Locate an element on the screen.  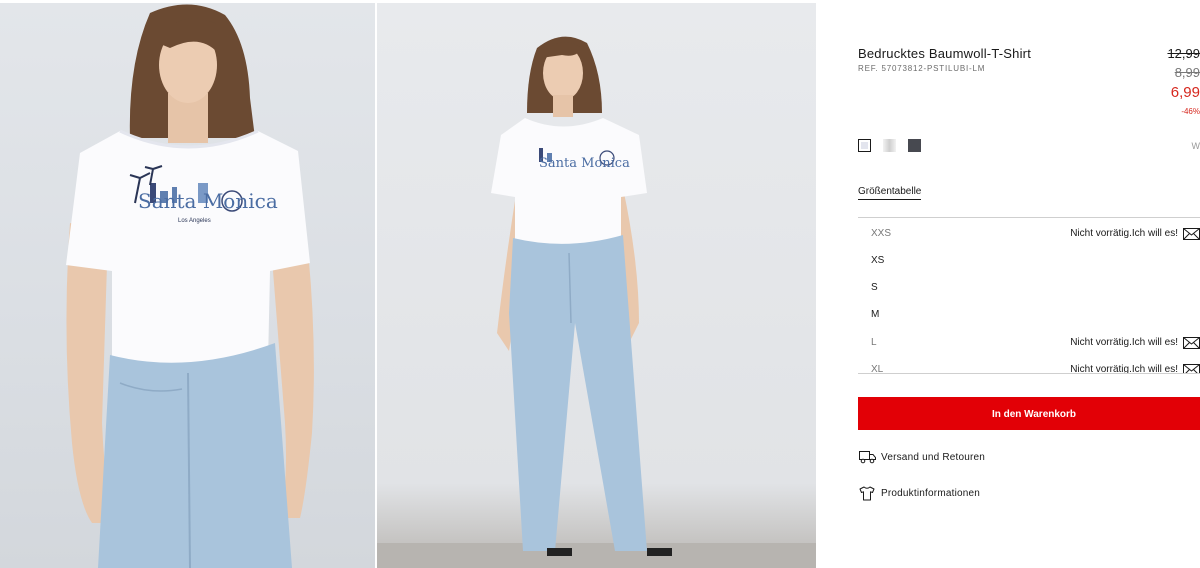
size-option-s: S is located at coordinates (1029, 288).